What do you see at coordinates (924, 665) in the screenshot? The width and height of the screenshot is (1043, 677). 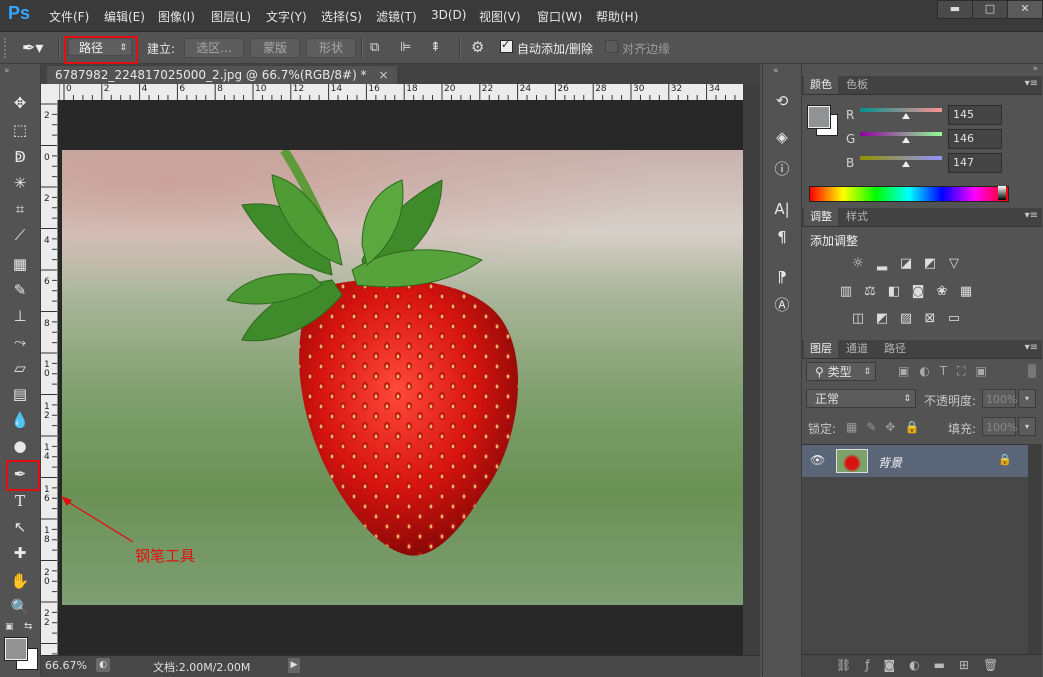 I see `layer-footer-icons: ⛓ƒ◙◐▬⊞🗑` at bounding box center [924, 665].